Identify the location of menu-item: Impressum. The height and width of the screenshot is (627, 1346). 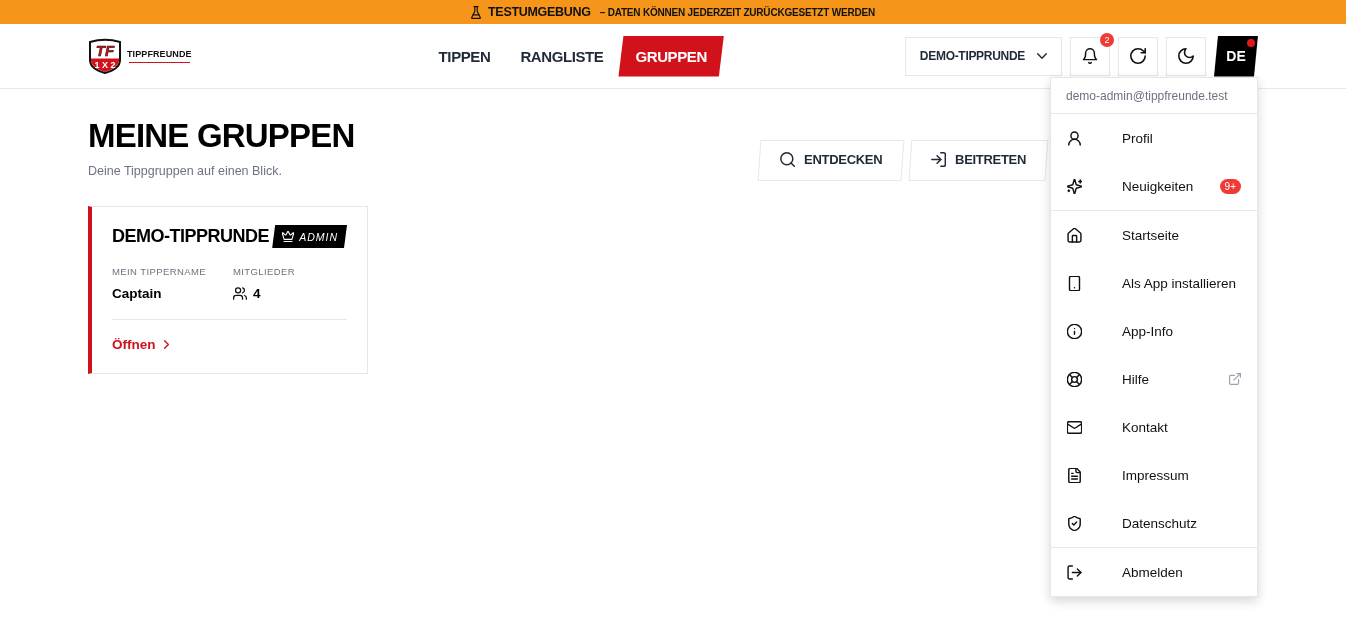
(1155, 475).